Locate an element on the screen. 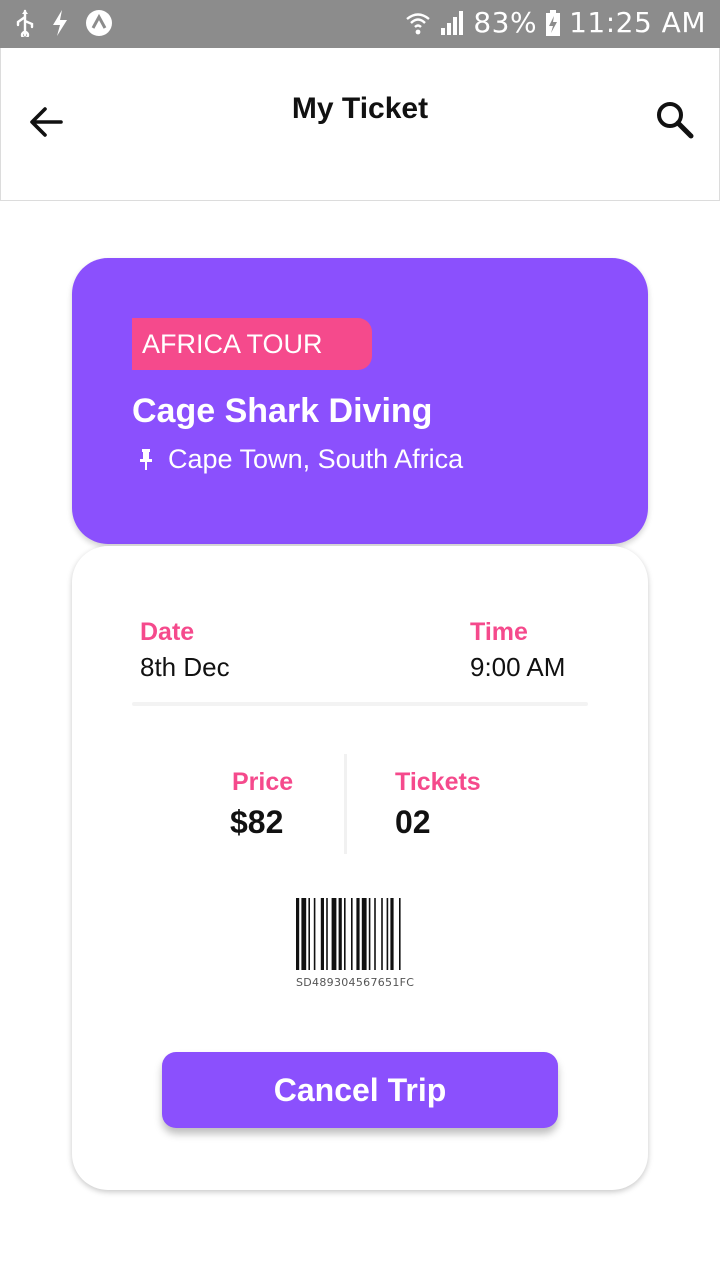 The image size is (720, 1280). status-bar: 83% 11:25 AM is located at coordinates (360, 24).